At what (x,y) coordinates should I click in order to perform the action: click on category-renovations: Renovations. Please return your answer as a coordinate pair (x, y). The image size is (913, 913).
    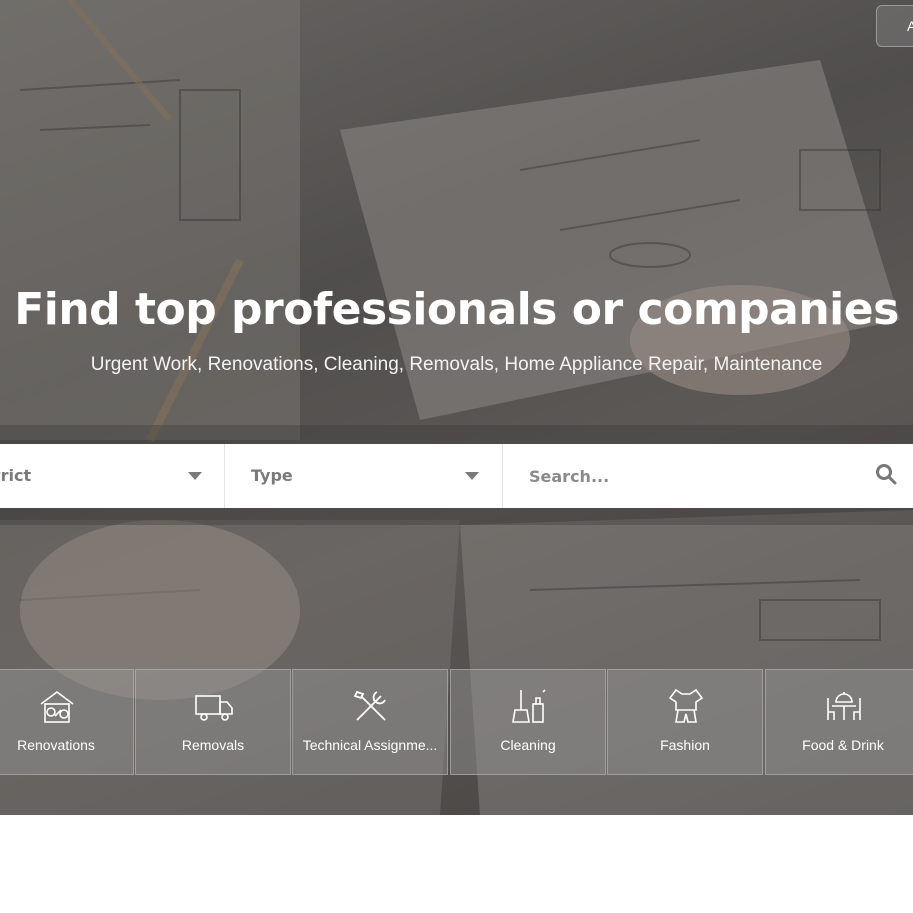
    Looking at the image, I should click on (67, 722).